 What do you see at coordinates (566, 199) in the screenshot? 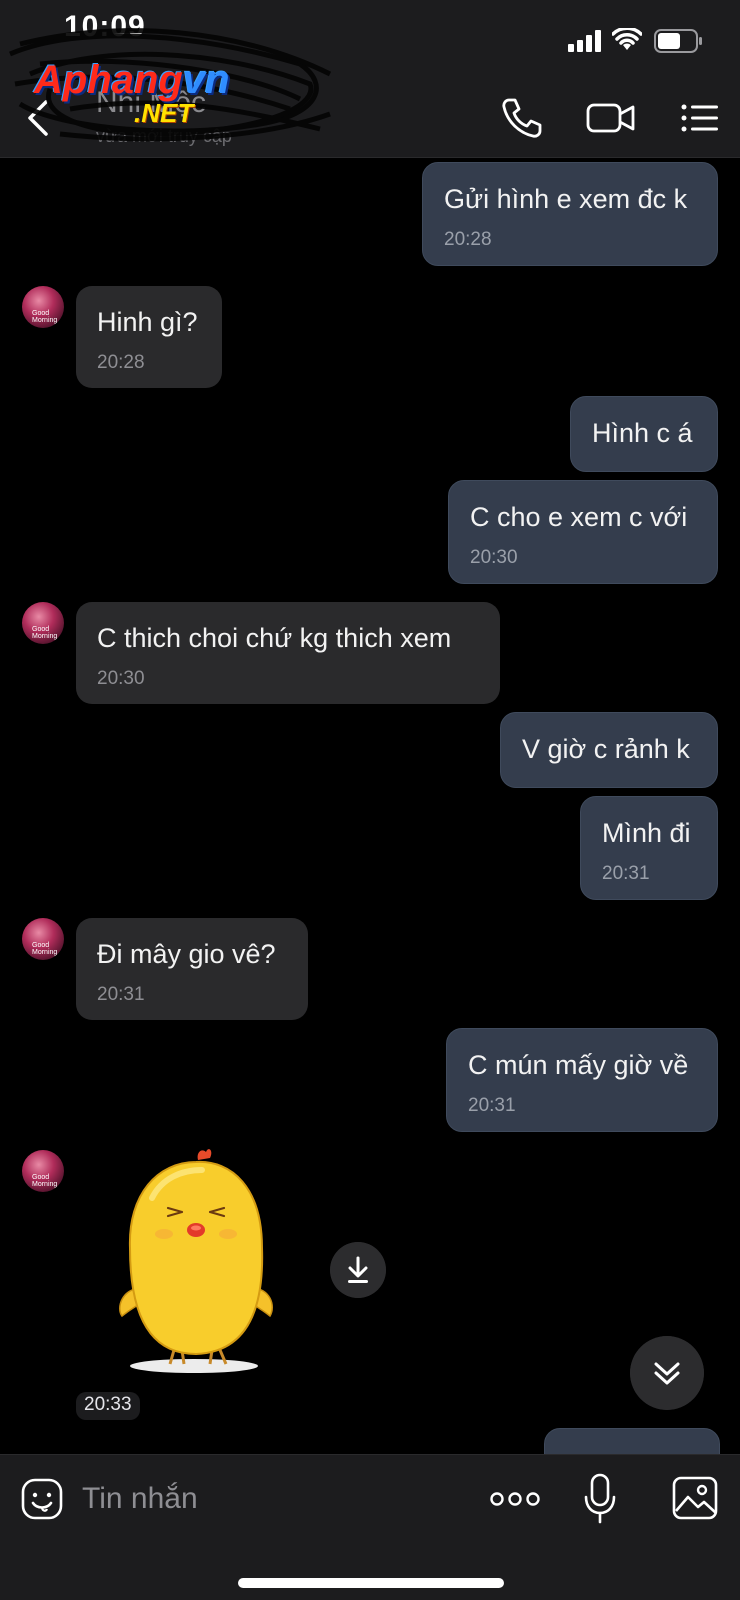
I see `message-text: Gửi hình e xem đc k` at bounding box center [566, 199].